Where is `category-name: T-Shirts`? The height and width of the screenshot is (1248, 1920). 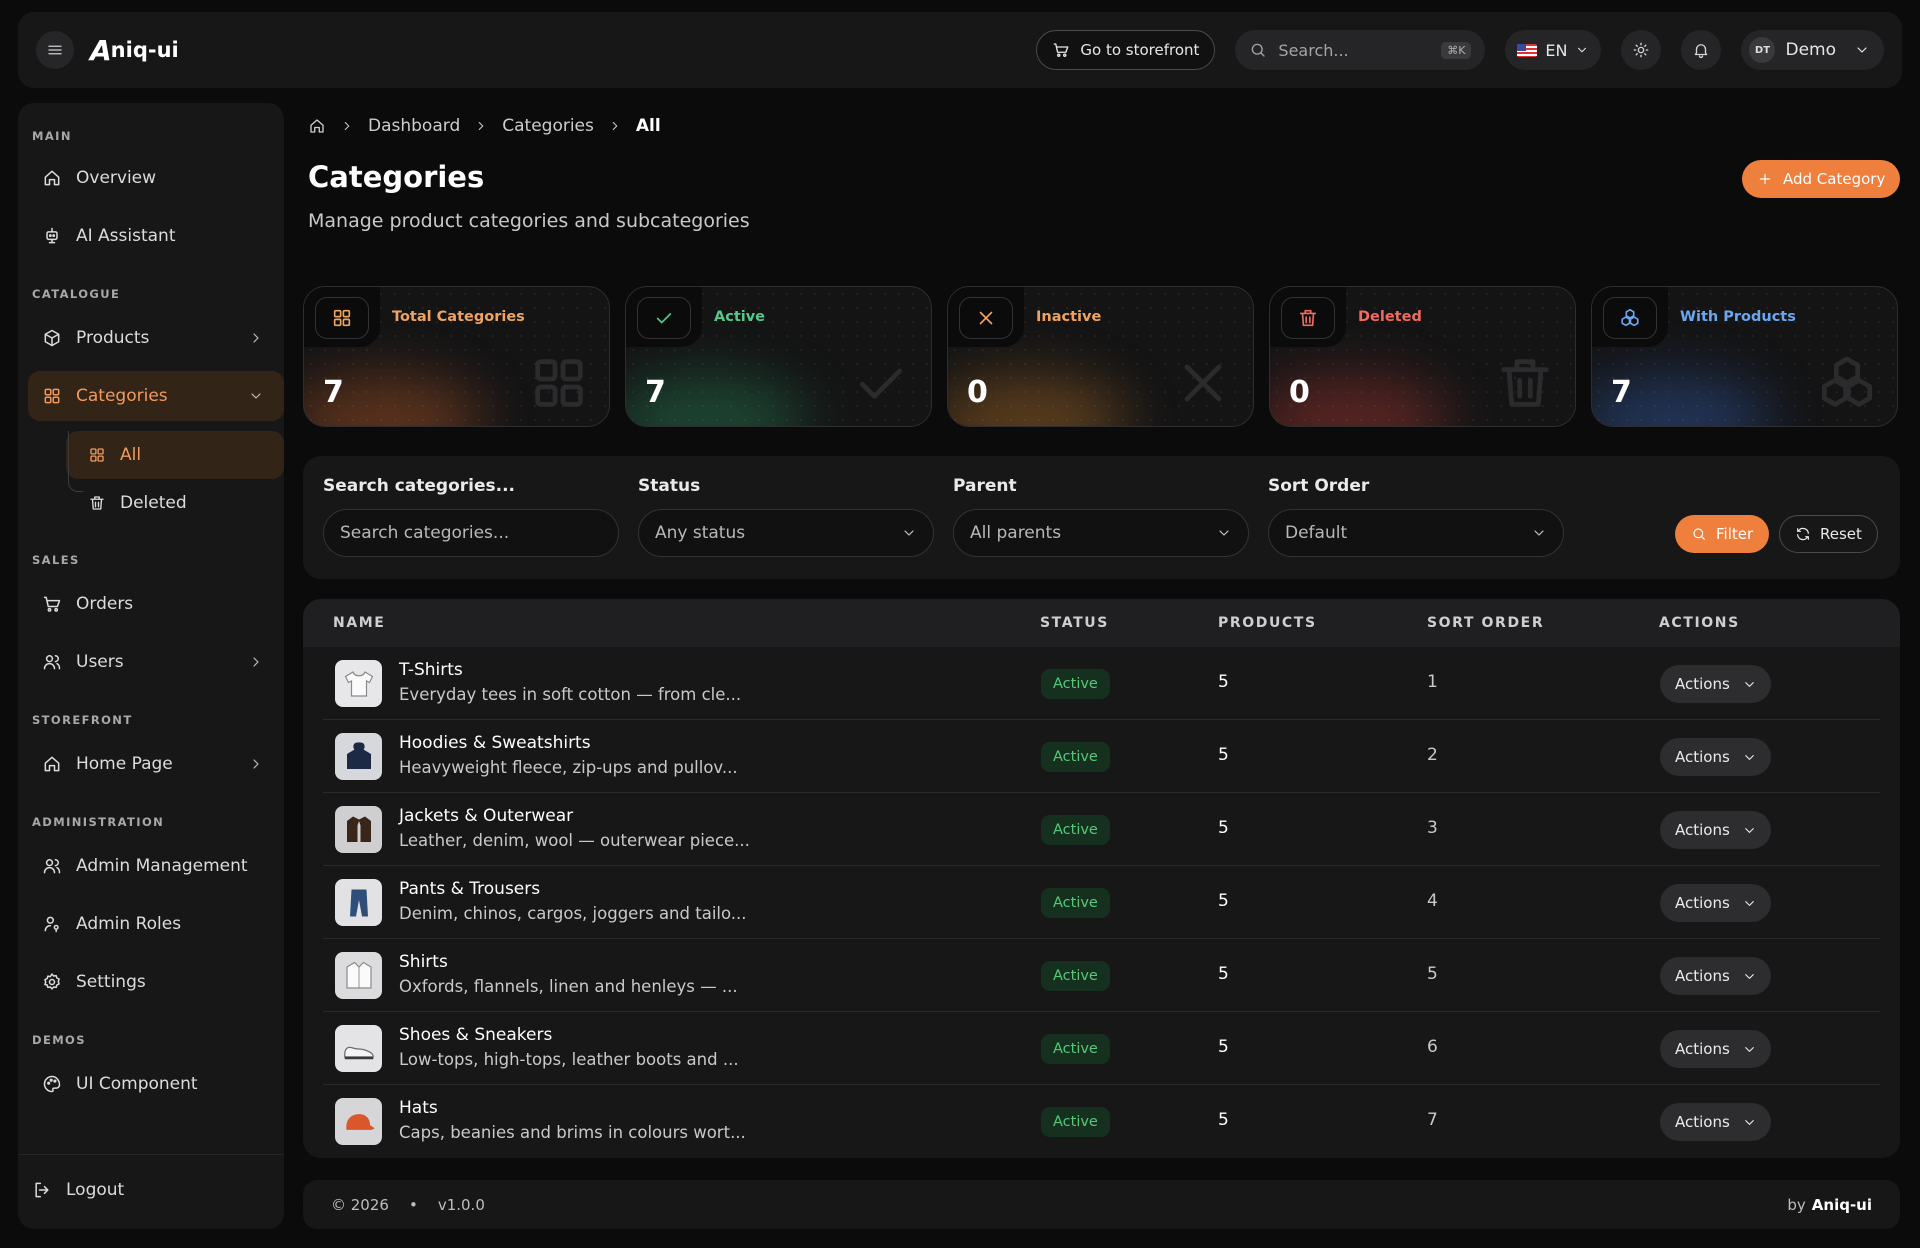 category-name: T-Shirts is located at coordinates (431, 670).